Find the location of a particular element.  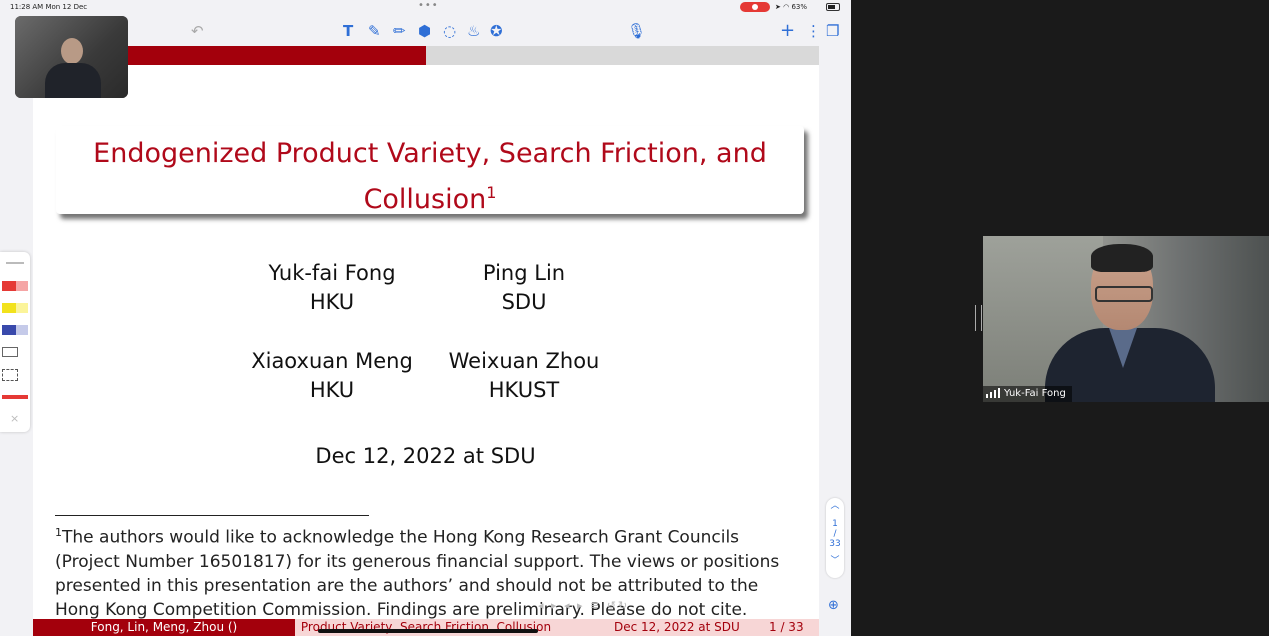

footer-authors: Fong, Lin, Meng, Zhou () is located at coordinates (164, 627).